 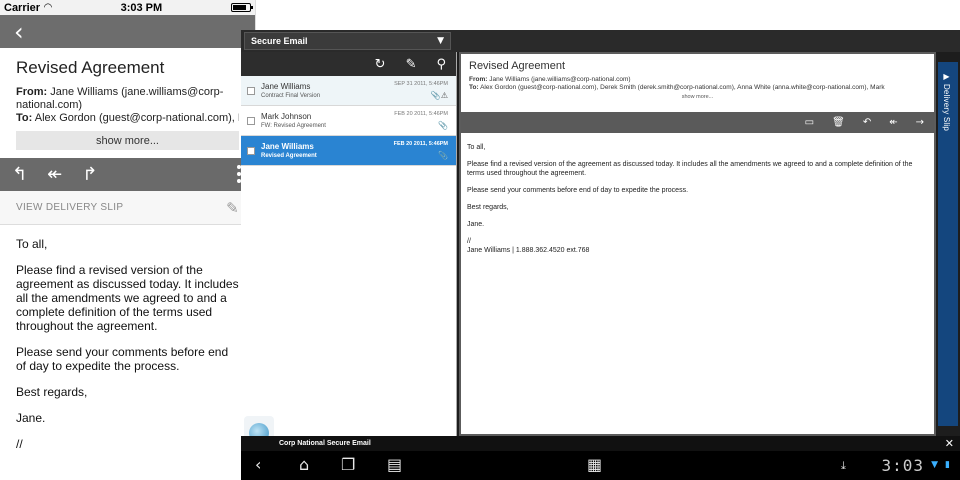 I want to click on reader-paragraph: Jane., so click(x=476, y=224).